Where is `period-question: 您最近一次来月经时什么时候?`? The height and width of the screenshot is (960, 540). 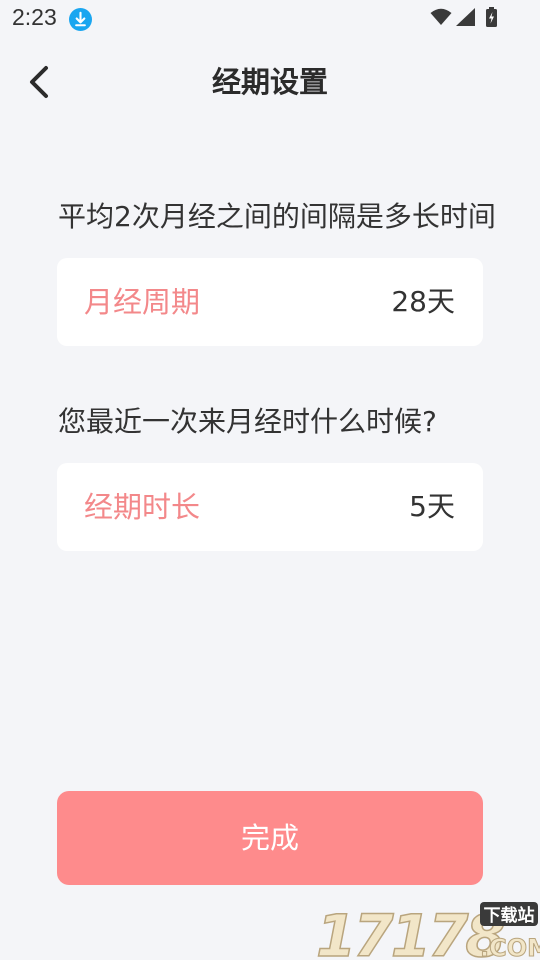
period-question: 您最近一次来月经时什么时候? is located at coordinates (247, 421).